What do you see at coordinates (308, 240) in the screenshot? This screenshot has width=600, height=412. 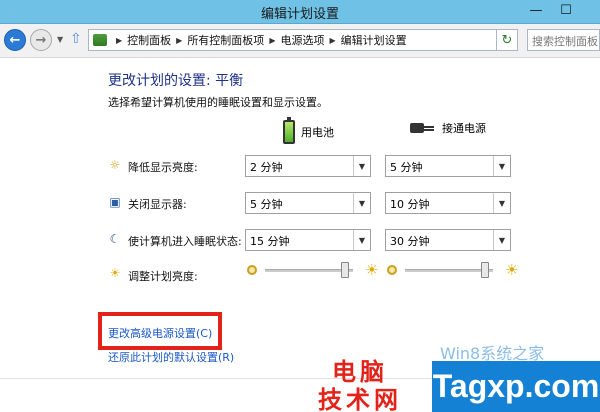 I see `sleep-battery-select: 15 分钟 ▼` at bounding box center [308, 240].